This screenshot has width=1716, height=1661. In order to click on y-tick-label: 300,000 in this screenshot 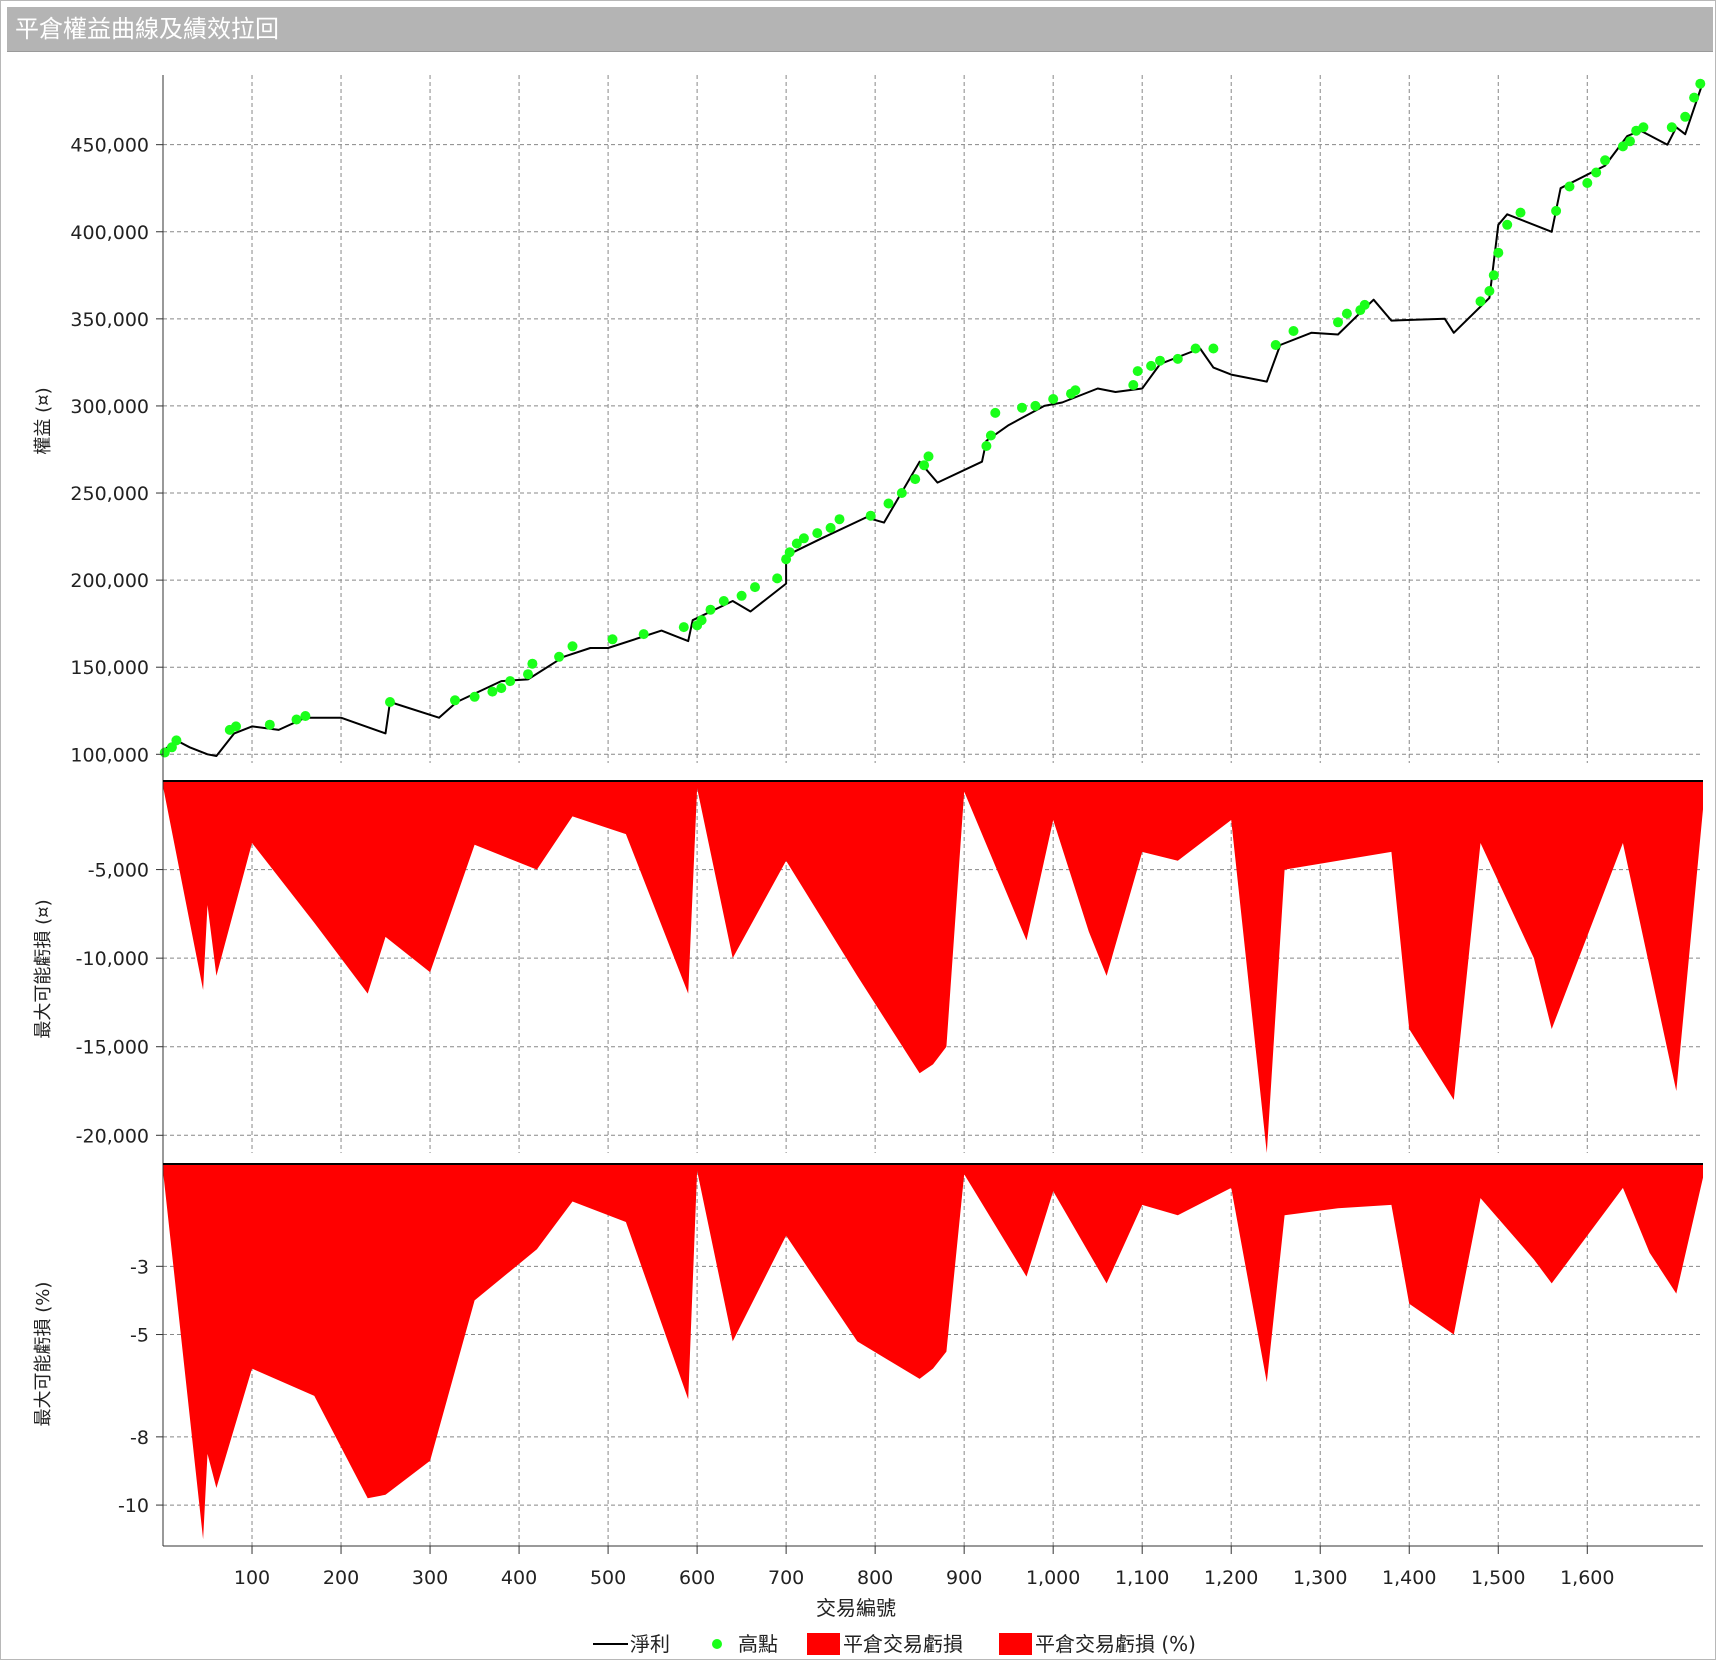, I will do `click(109, 407)`.